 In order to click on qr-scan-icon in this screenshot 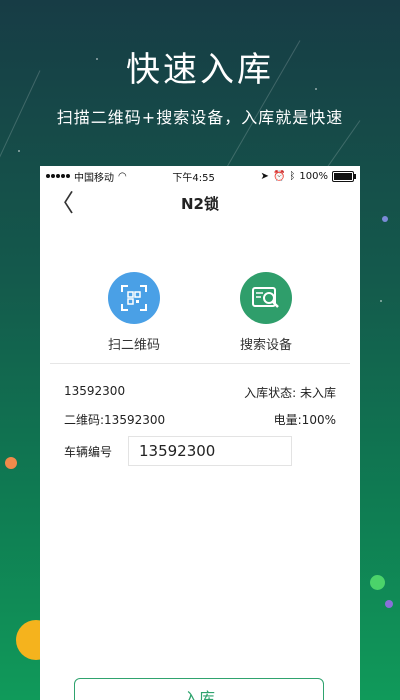, I will do `click(134, 298)`.